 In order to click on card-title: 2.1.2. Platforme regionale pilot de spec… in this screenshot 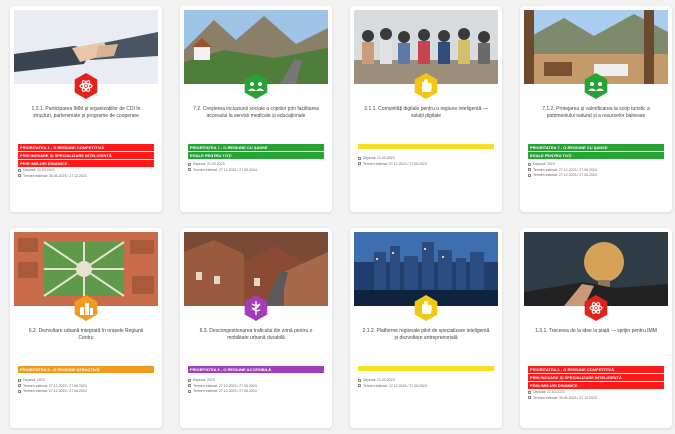, I will do `click(426, 334)`.